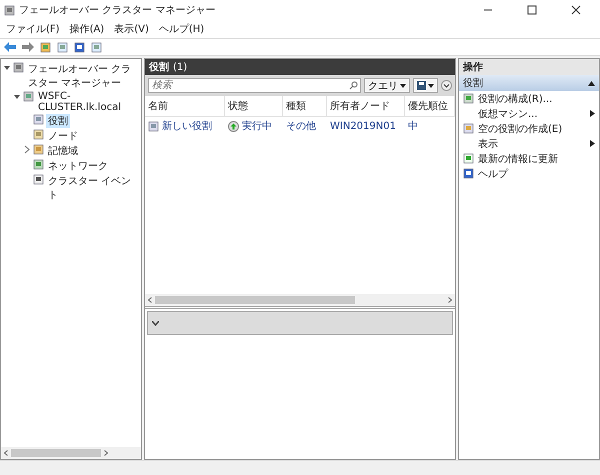  I want to click on column-header: 状態, so click(254, 106).